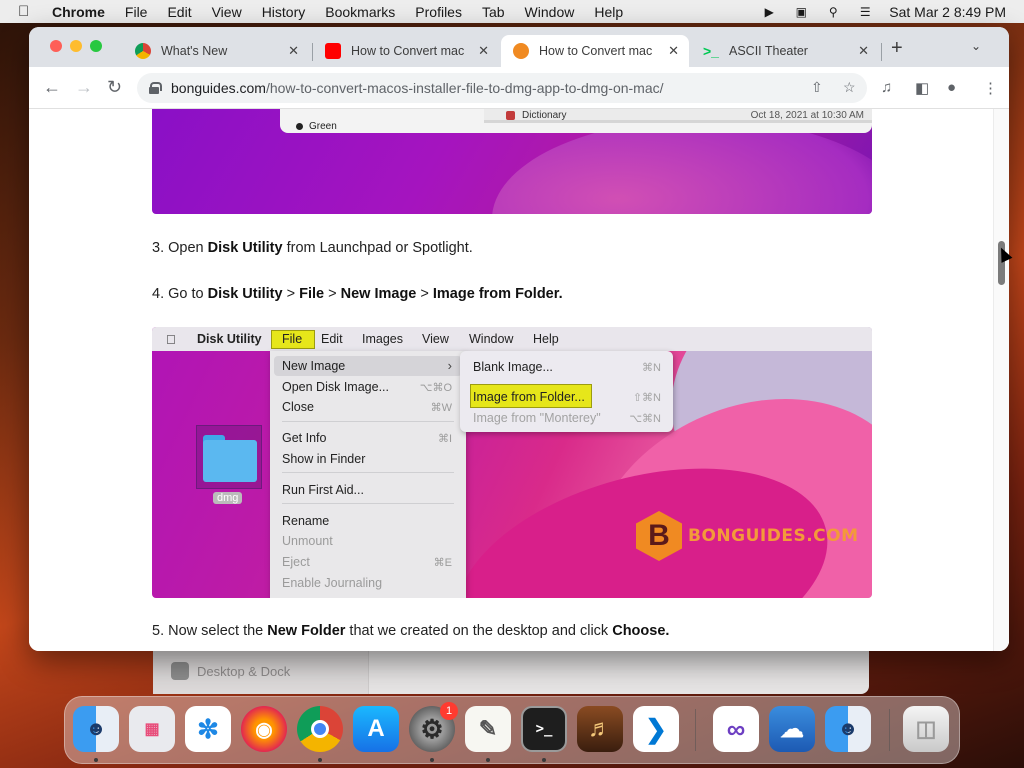  What do you see at coordinates (208, 729) in the screenshot?
I see `safari-icon: ✼` at bounding box center [208, 729].